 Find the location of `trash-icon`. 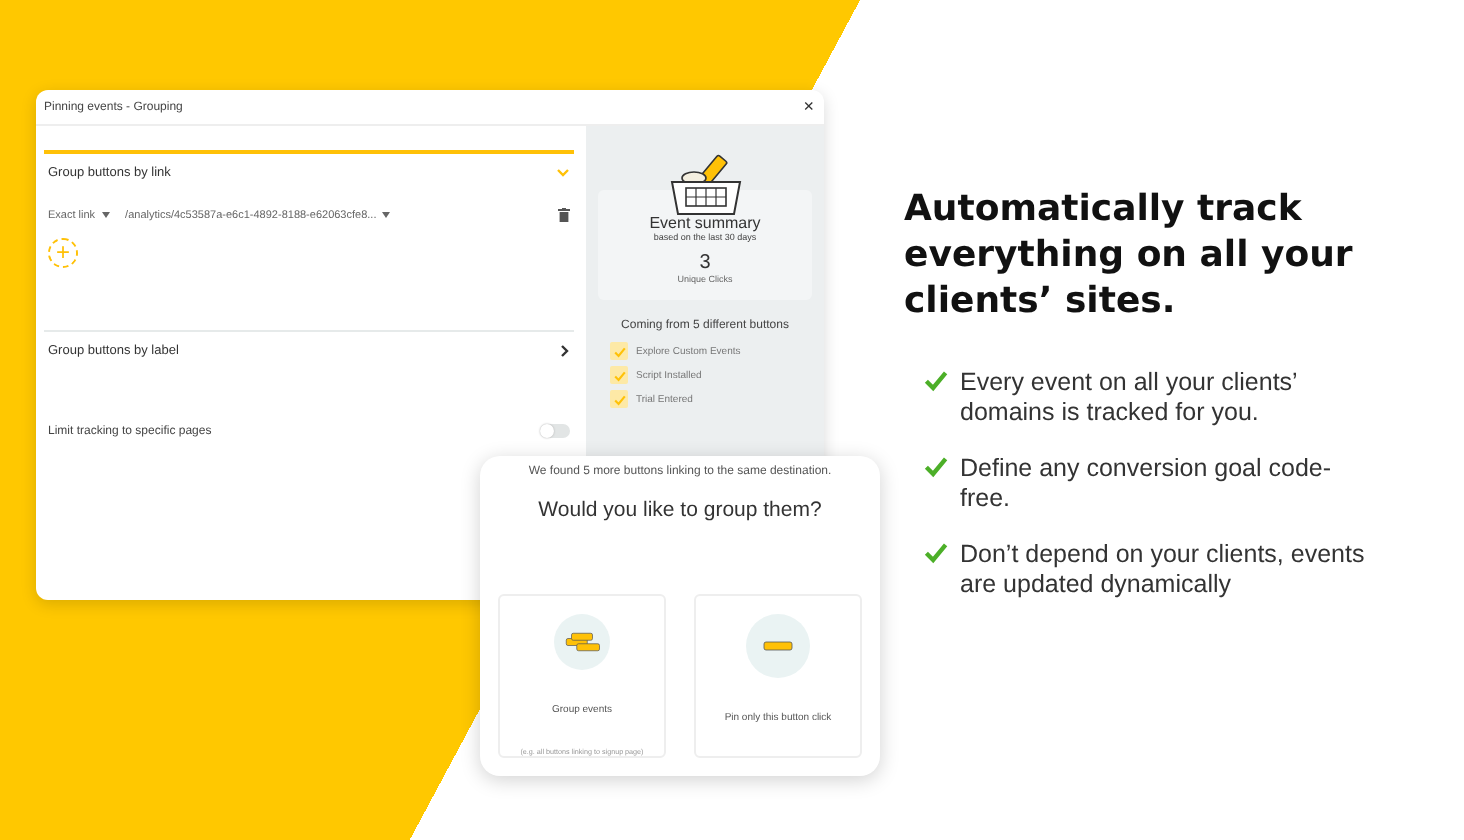

trash-icon is located at coordinates (564, 215).